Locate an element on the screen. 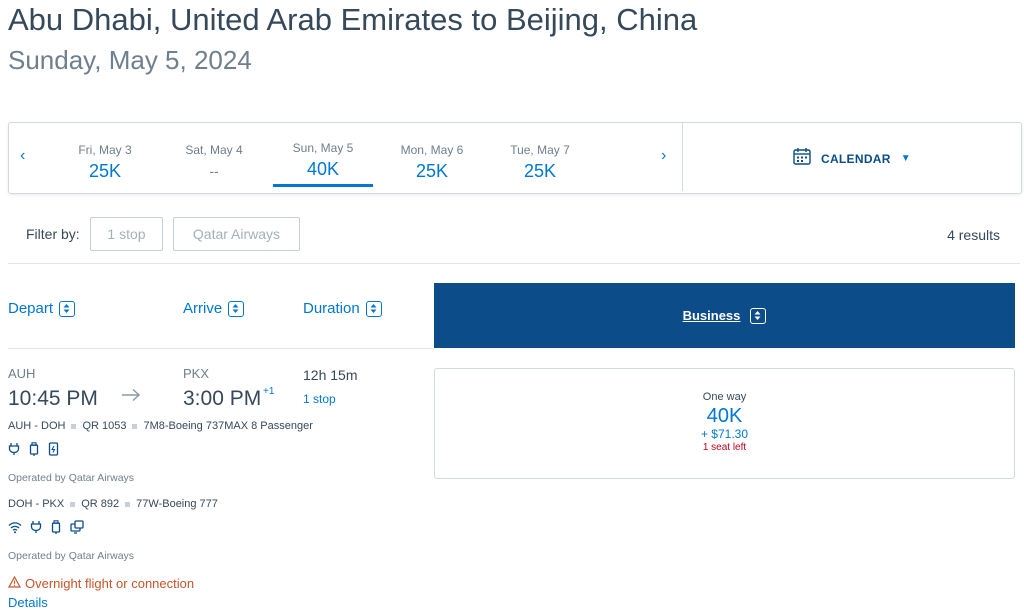 The height and width of the screenshot is (610, 1024). flight-duration: 12h 15m is located at coordinates (330, 375).